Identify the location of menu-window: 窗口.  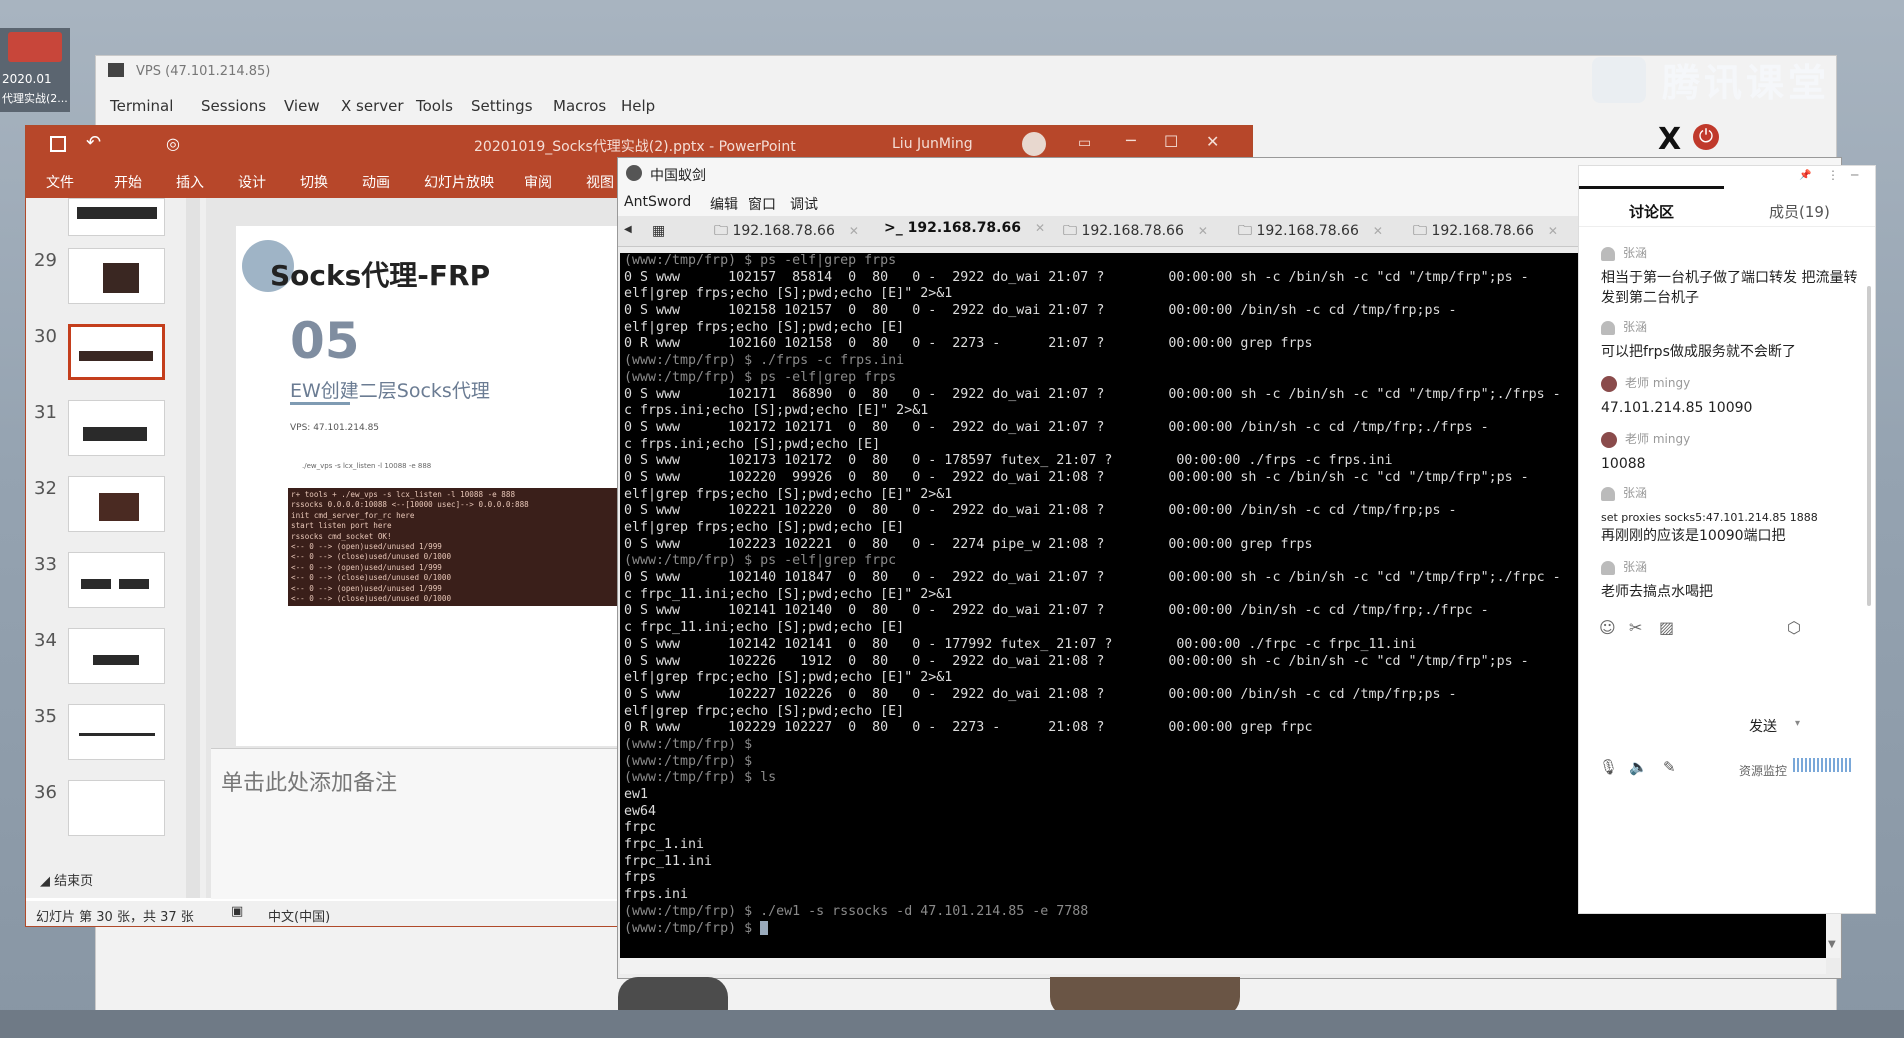
(762, 204).